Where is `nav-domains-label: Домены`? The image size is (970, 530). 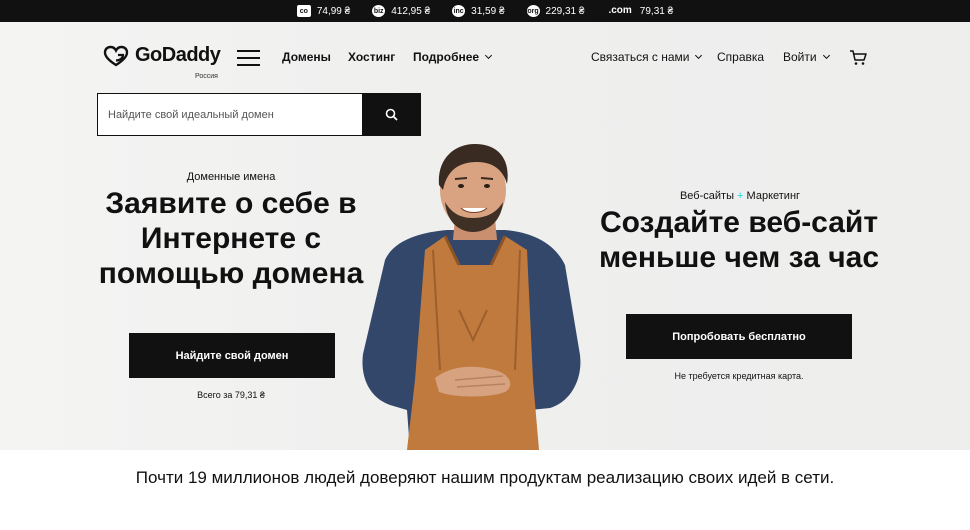
nav-domains-label: Домены is located at coordinates (306, 57).